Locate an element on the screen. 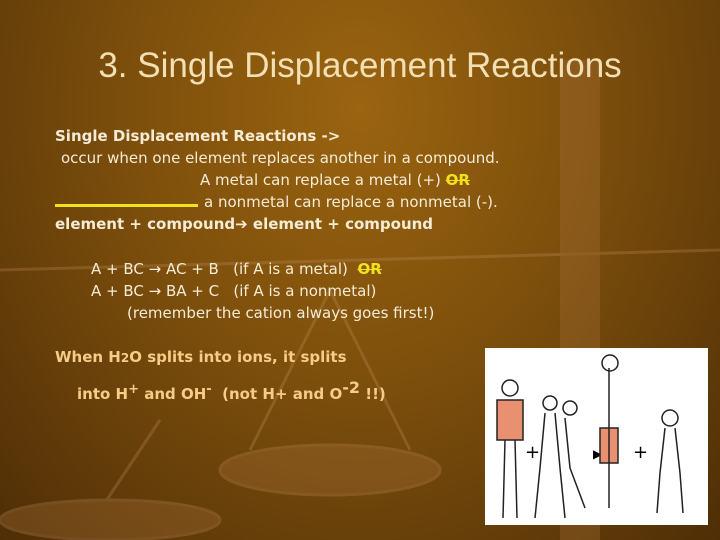 The image size is (720, 540). metal-rule: A metal can replace a metal (+) is located at coordinates (320, 180).